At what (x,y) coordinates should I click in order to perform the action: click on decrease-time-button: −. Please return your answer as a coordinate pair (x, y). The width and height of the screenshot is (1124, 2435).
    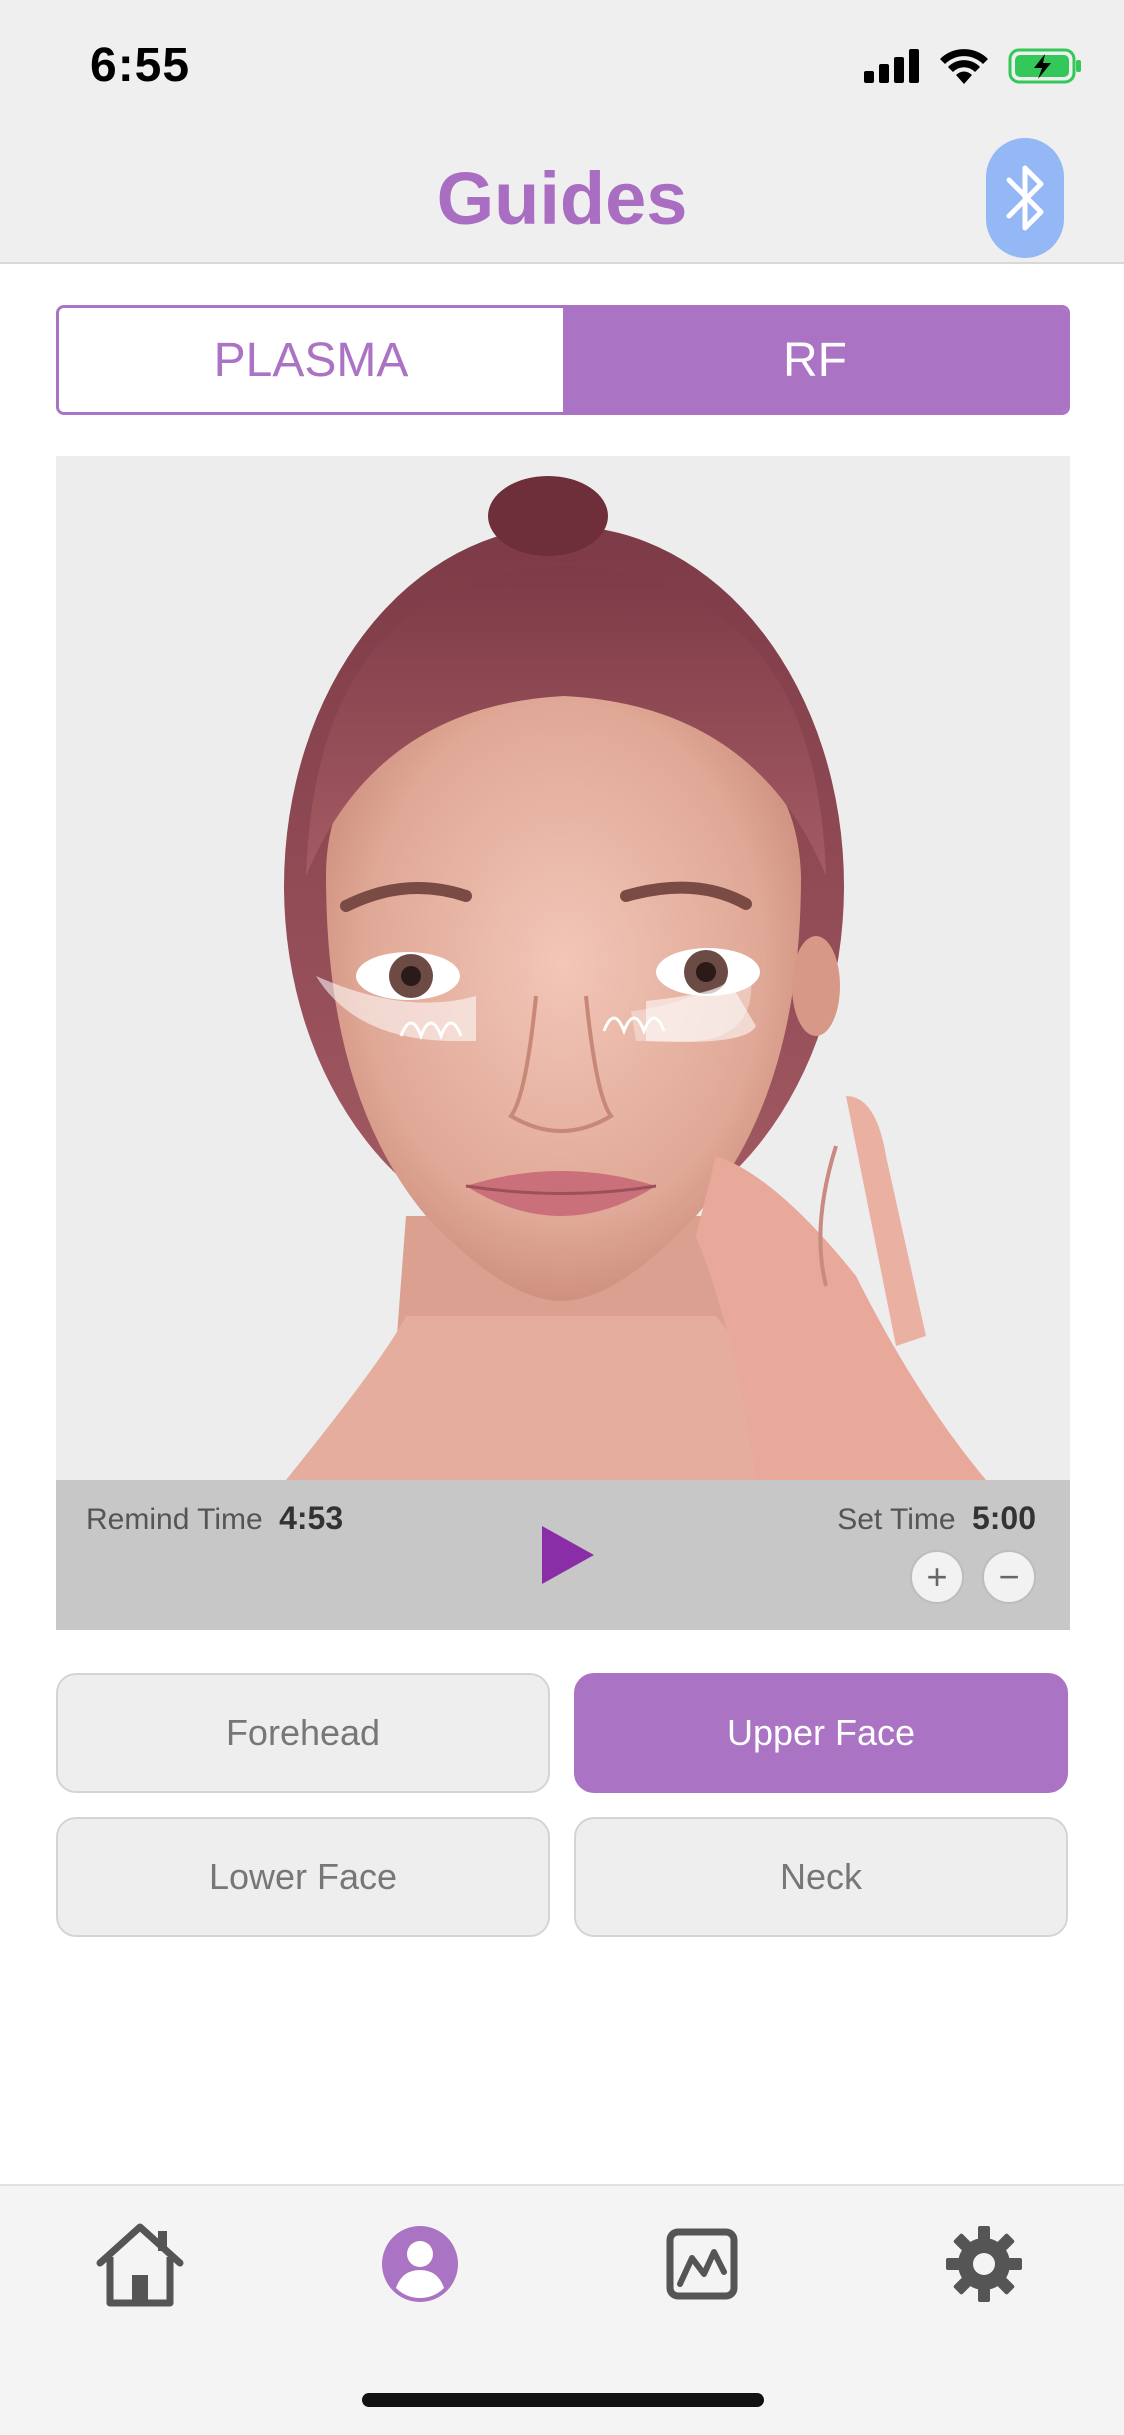
    Looking at the image, I should click on (1009, 1577).